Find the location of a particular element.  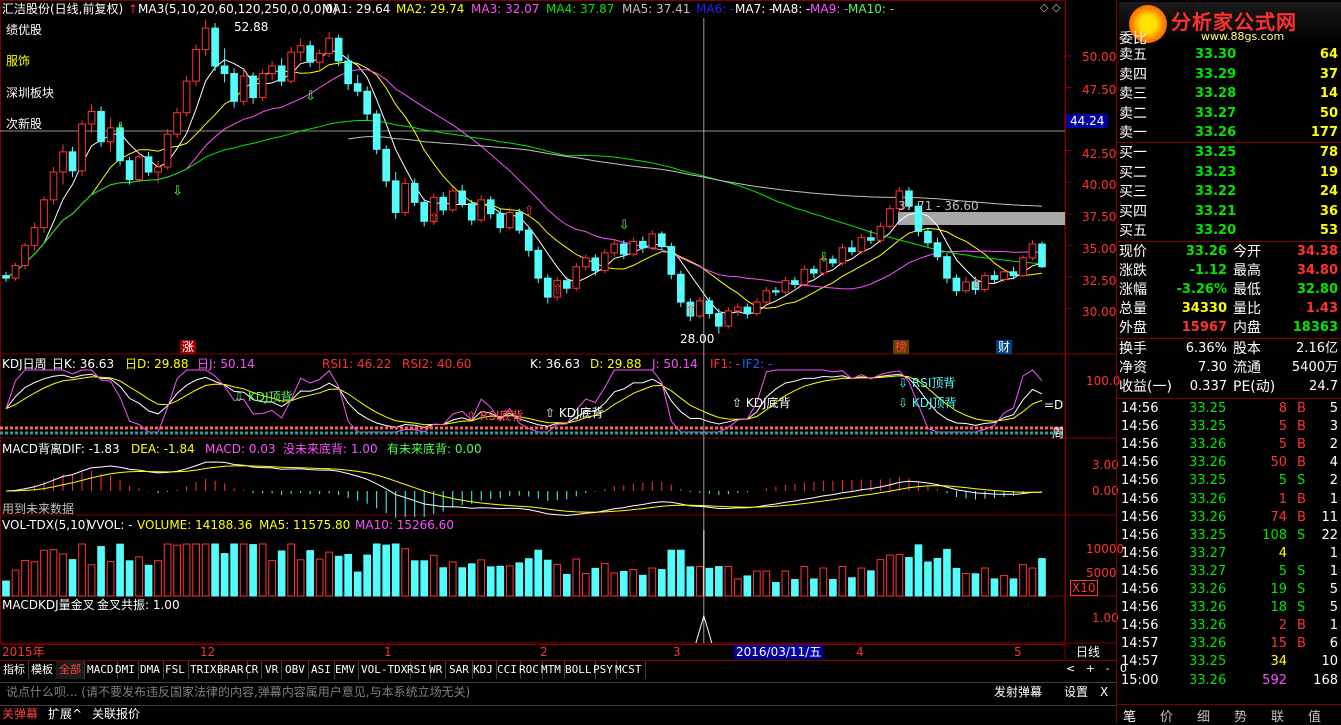

close-icon: X is located at coordinates (1104, 692).